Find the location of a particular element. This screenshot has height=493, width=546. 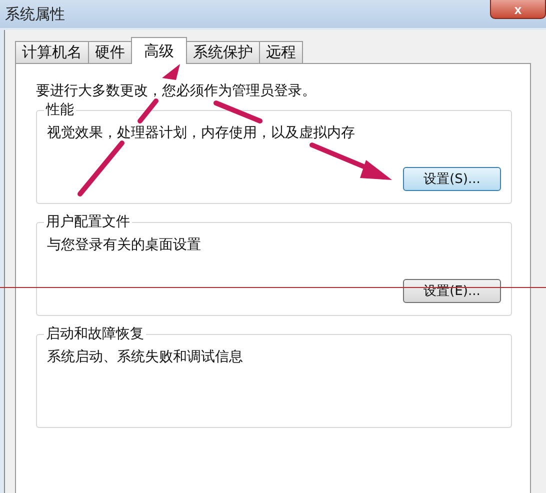

group-title: 启动和故障恢复 is located at coordinates (95, 334).